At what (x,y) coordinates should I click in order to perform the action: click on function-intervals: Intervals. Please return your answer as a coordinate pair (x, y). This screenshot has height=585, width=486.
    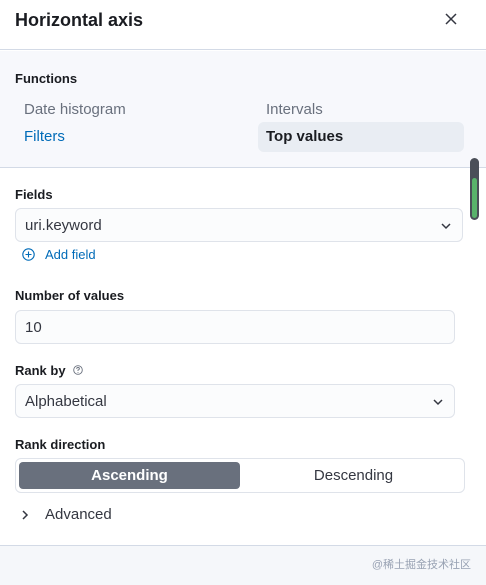
    Looking at the image, I should click on (294, 109).